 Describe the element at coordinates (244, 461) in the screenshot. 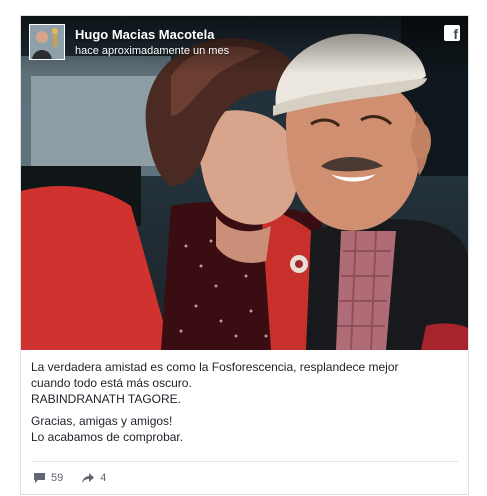

I see `footer-divider` at that location.